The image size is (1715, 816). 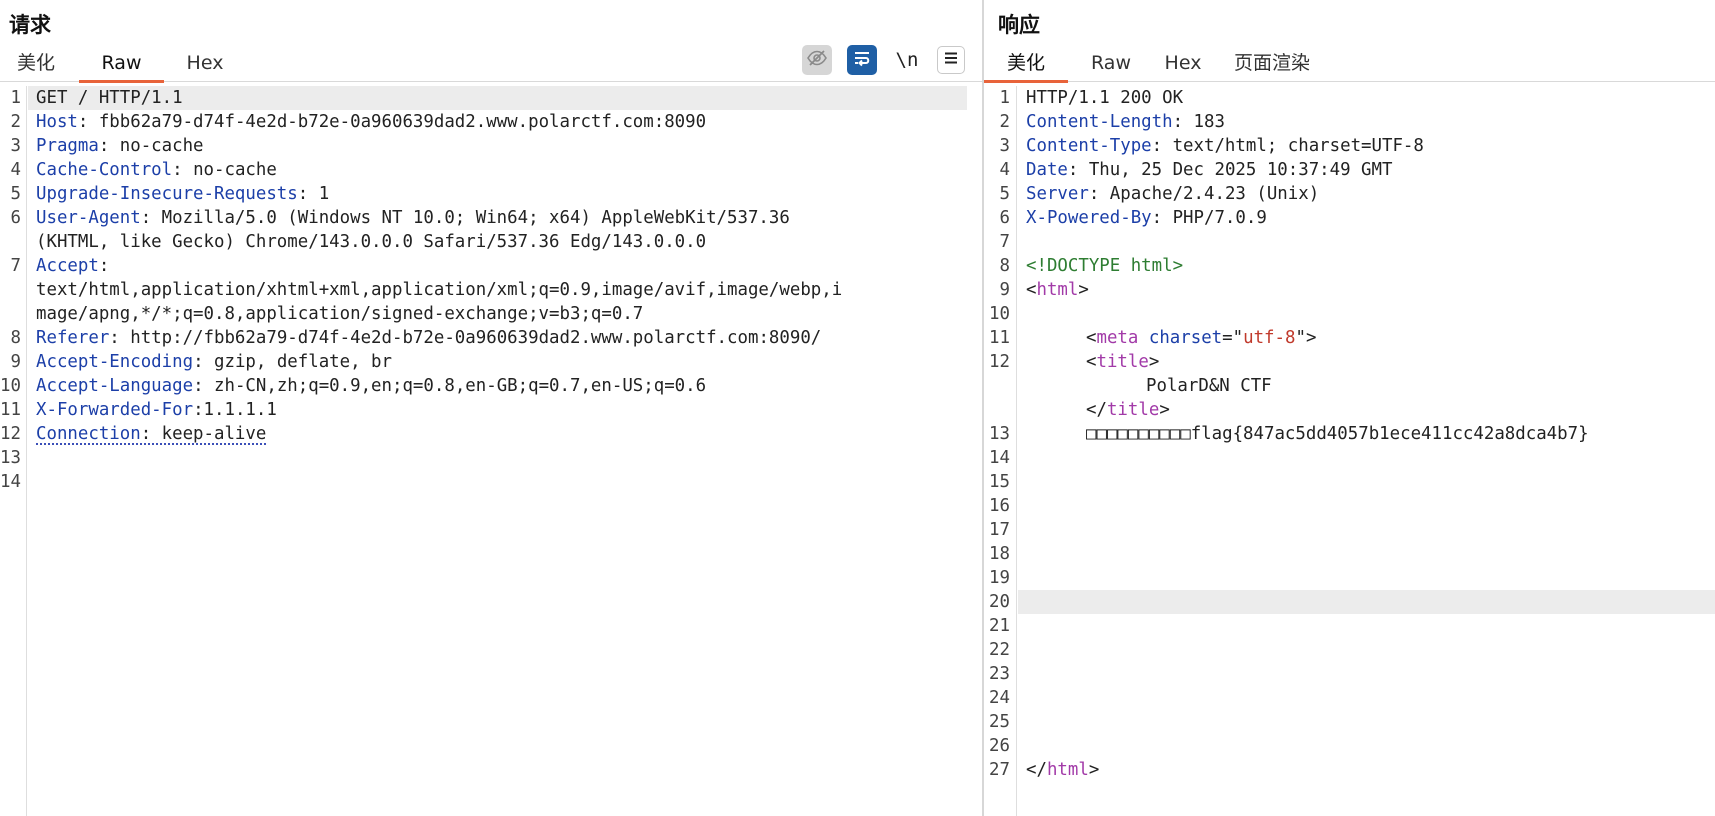 I want to click on word-wrap-button, so click(x=862, y=60).